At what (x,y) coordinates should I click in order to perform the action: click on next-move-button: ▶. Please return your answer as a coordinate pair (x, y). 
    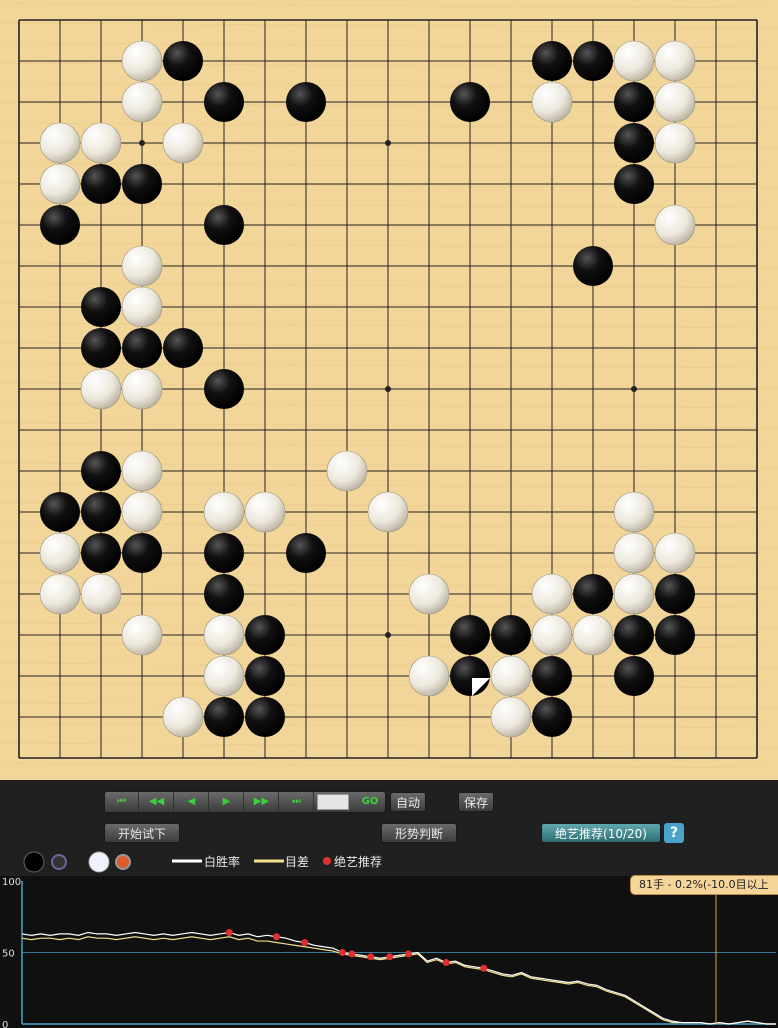
    Looking at the image, I should click on (227, 802).